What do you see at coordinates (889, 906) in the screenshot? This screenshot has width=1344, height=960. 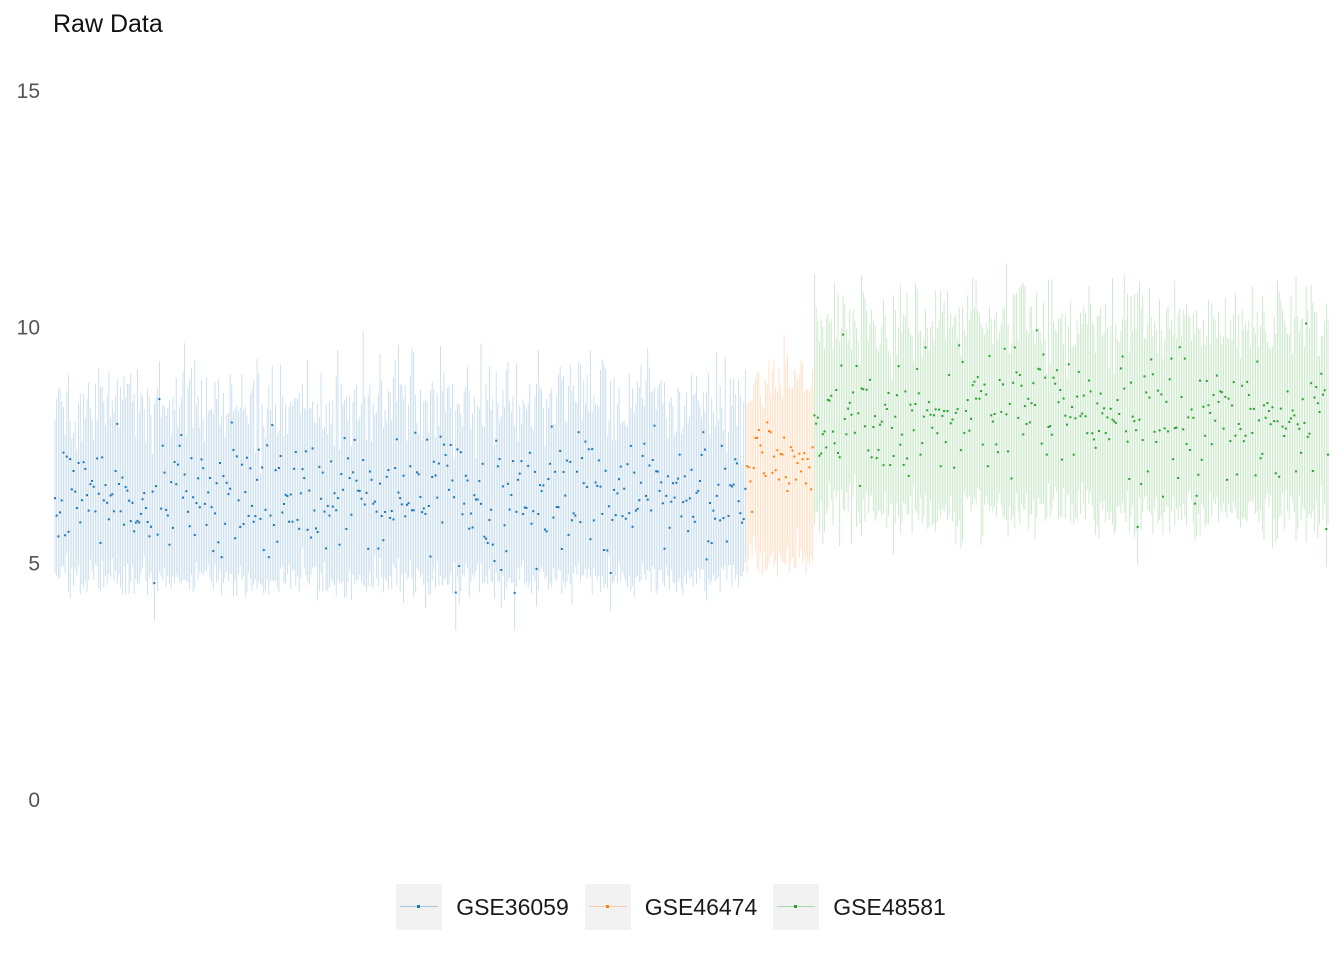 I see `legend-label: GSE48581` at bounding box center [889, 906].